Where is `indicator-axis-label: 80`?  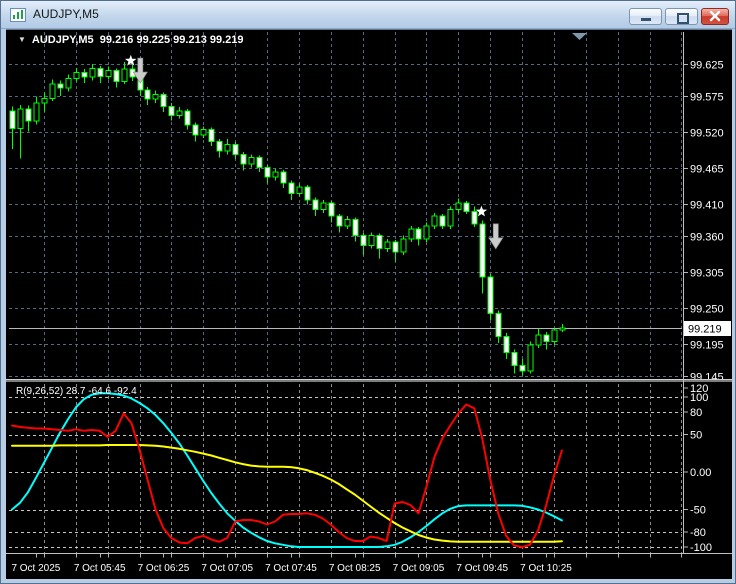
indicator-axis-label: 80 is located at coordinates (696, 413).